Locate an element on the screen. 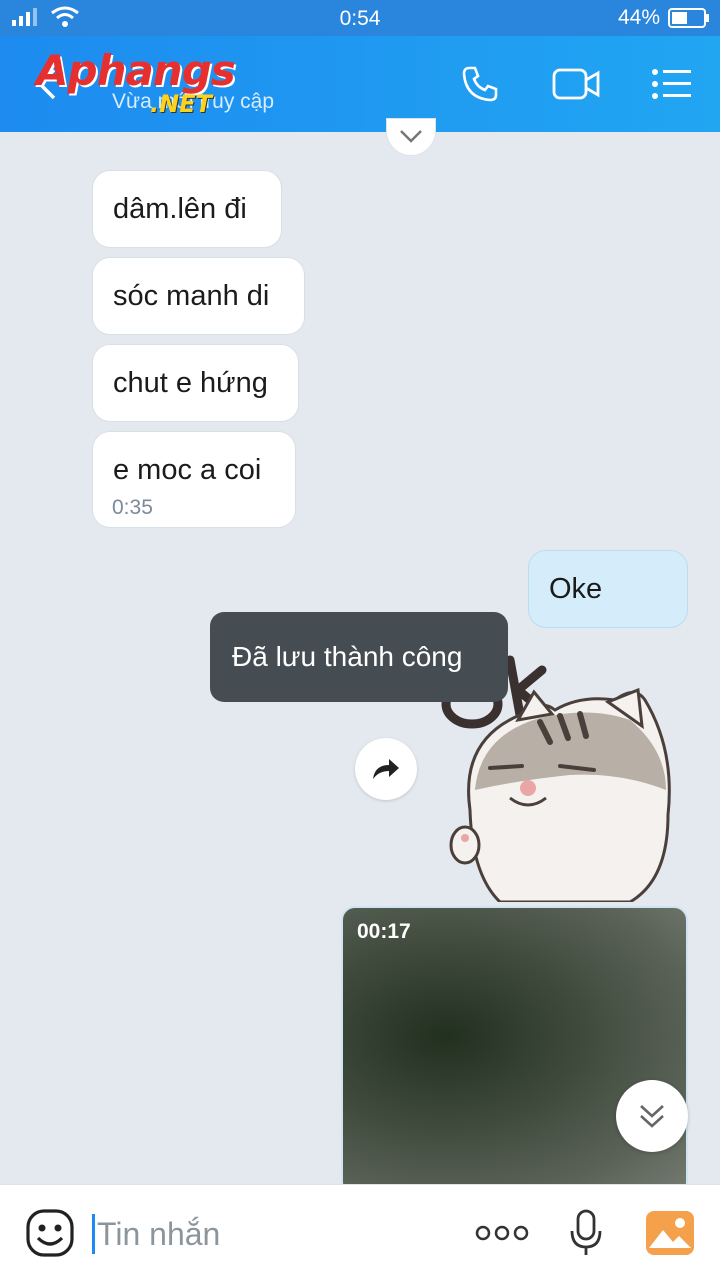 This screenshot has height=1281, width=720. sticker-face-icon is located at coordinates (50, 1233).